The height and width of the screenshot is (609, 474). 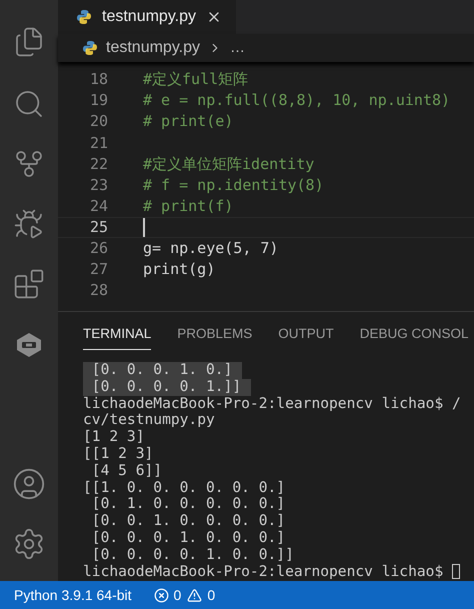 What do you see at coordinates (29, 345) in the screenshot?
I see `remote-icon` at bounding box center [29, 345].